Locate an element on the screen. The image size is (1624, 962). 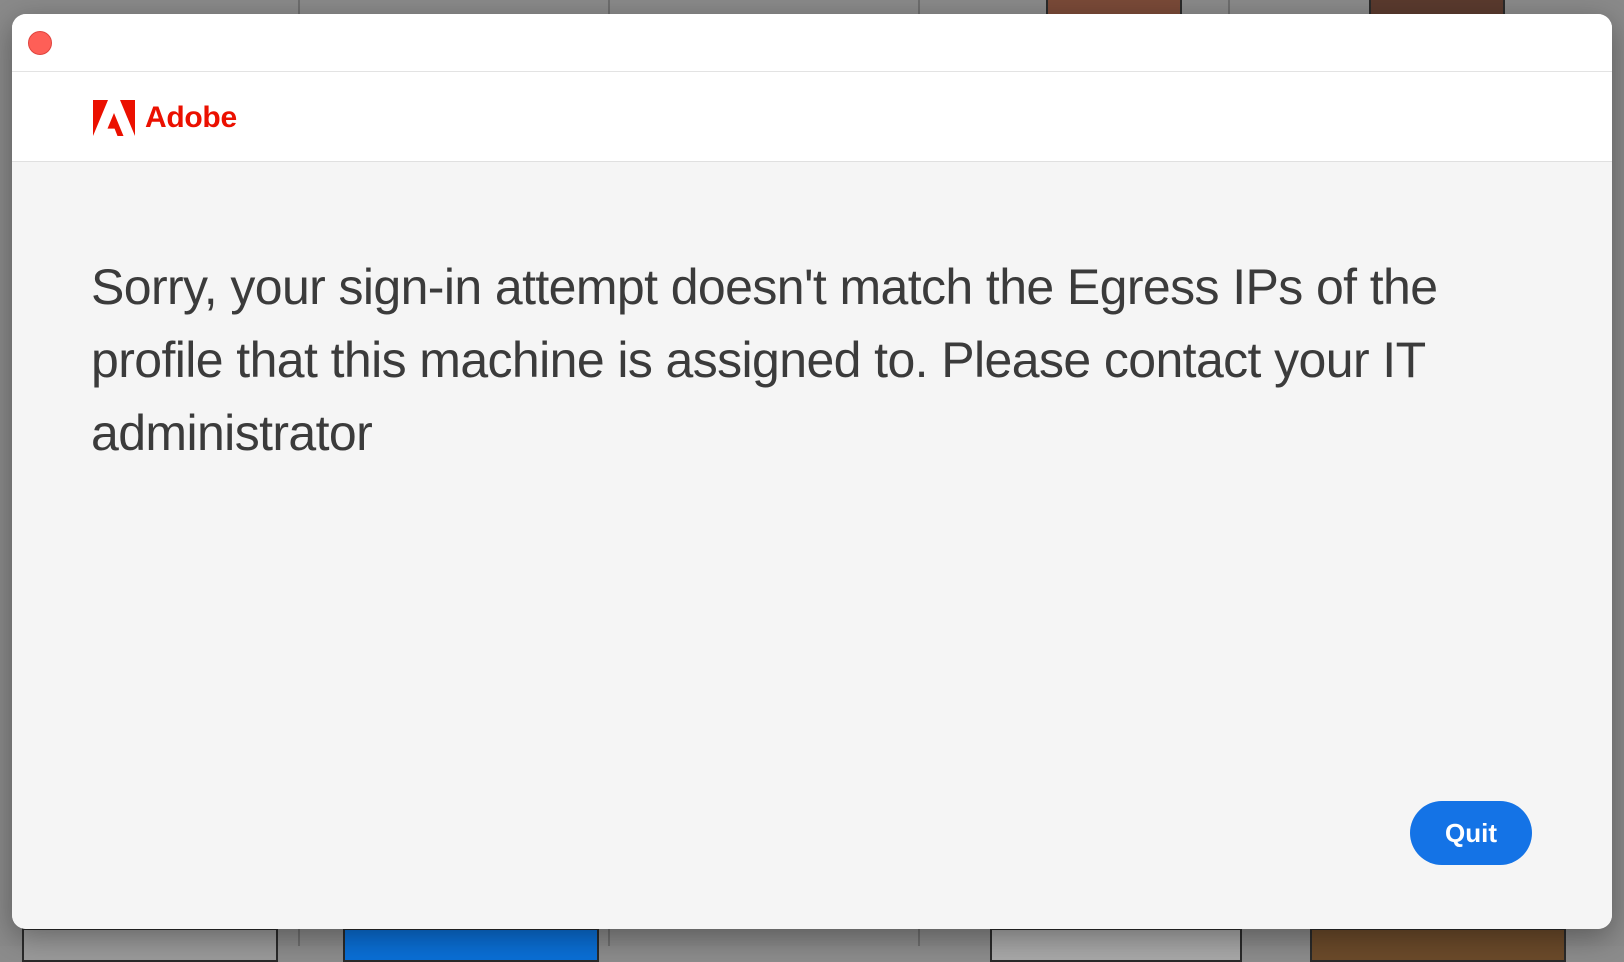
title-bar is located at coordinates (812, 43).